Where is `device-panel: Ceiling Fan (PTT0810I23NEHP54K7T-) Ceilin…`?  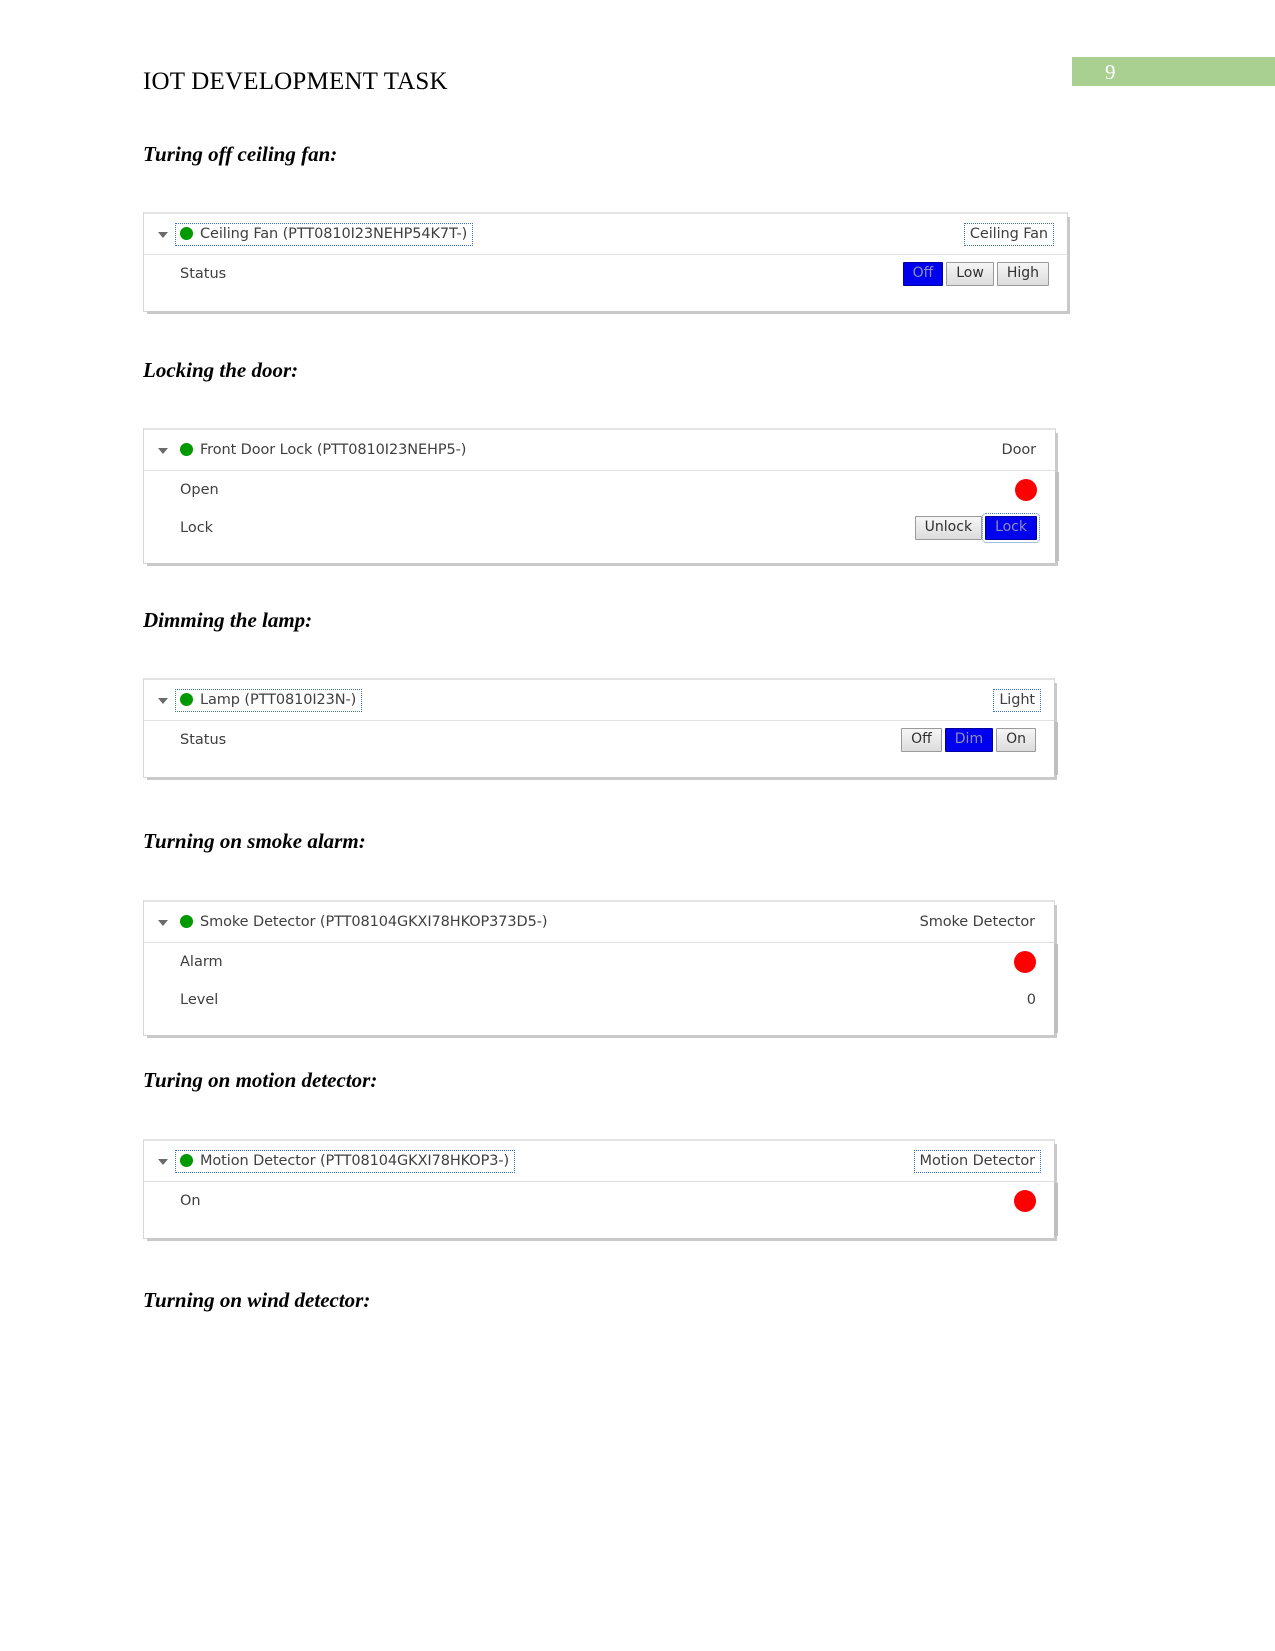 device-panel: Ceiling Fan (PTT0810I23NEHP54K7T-) Ceilin… is located at coordinates (606, 263).